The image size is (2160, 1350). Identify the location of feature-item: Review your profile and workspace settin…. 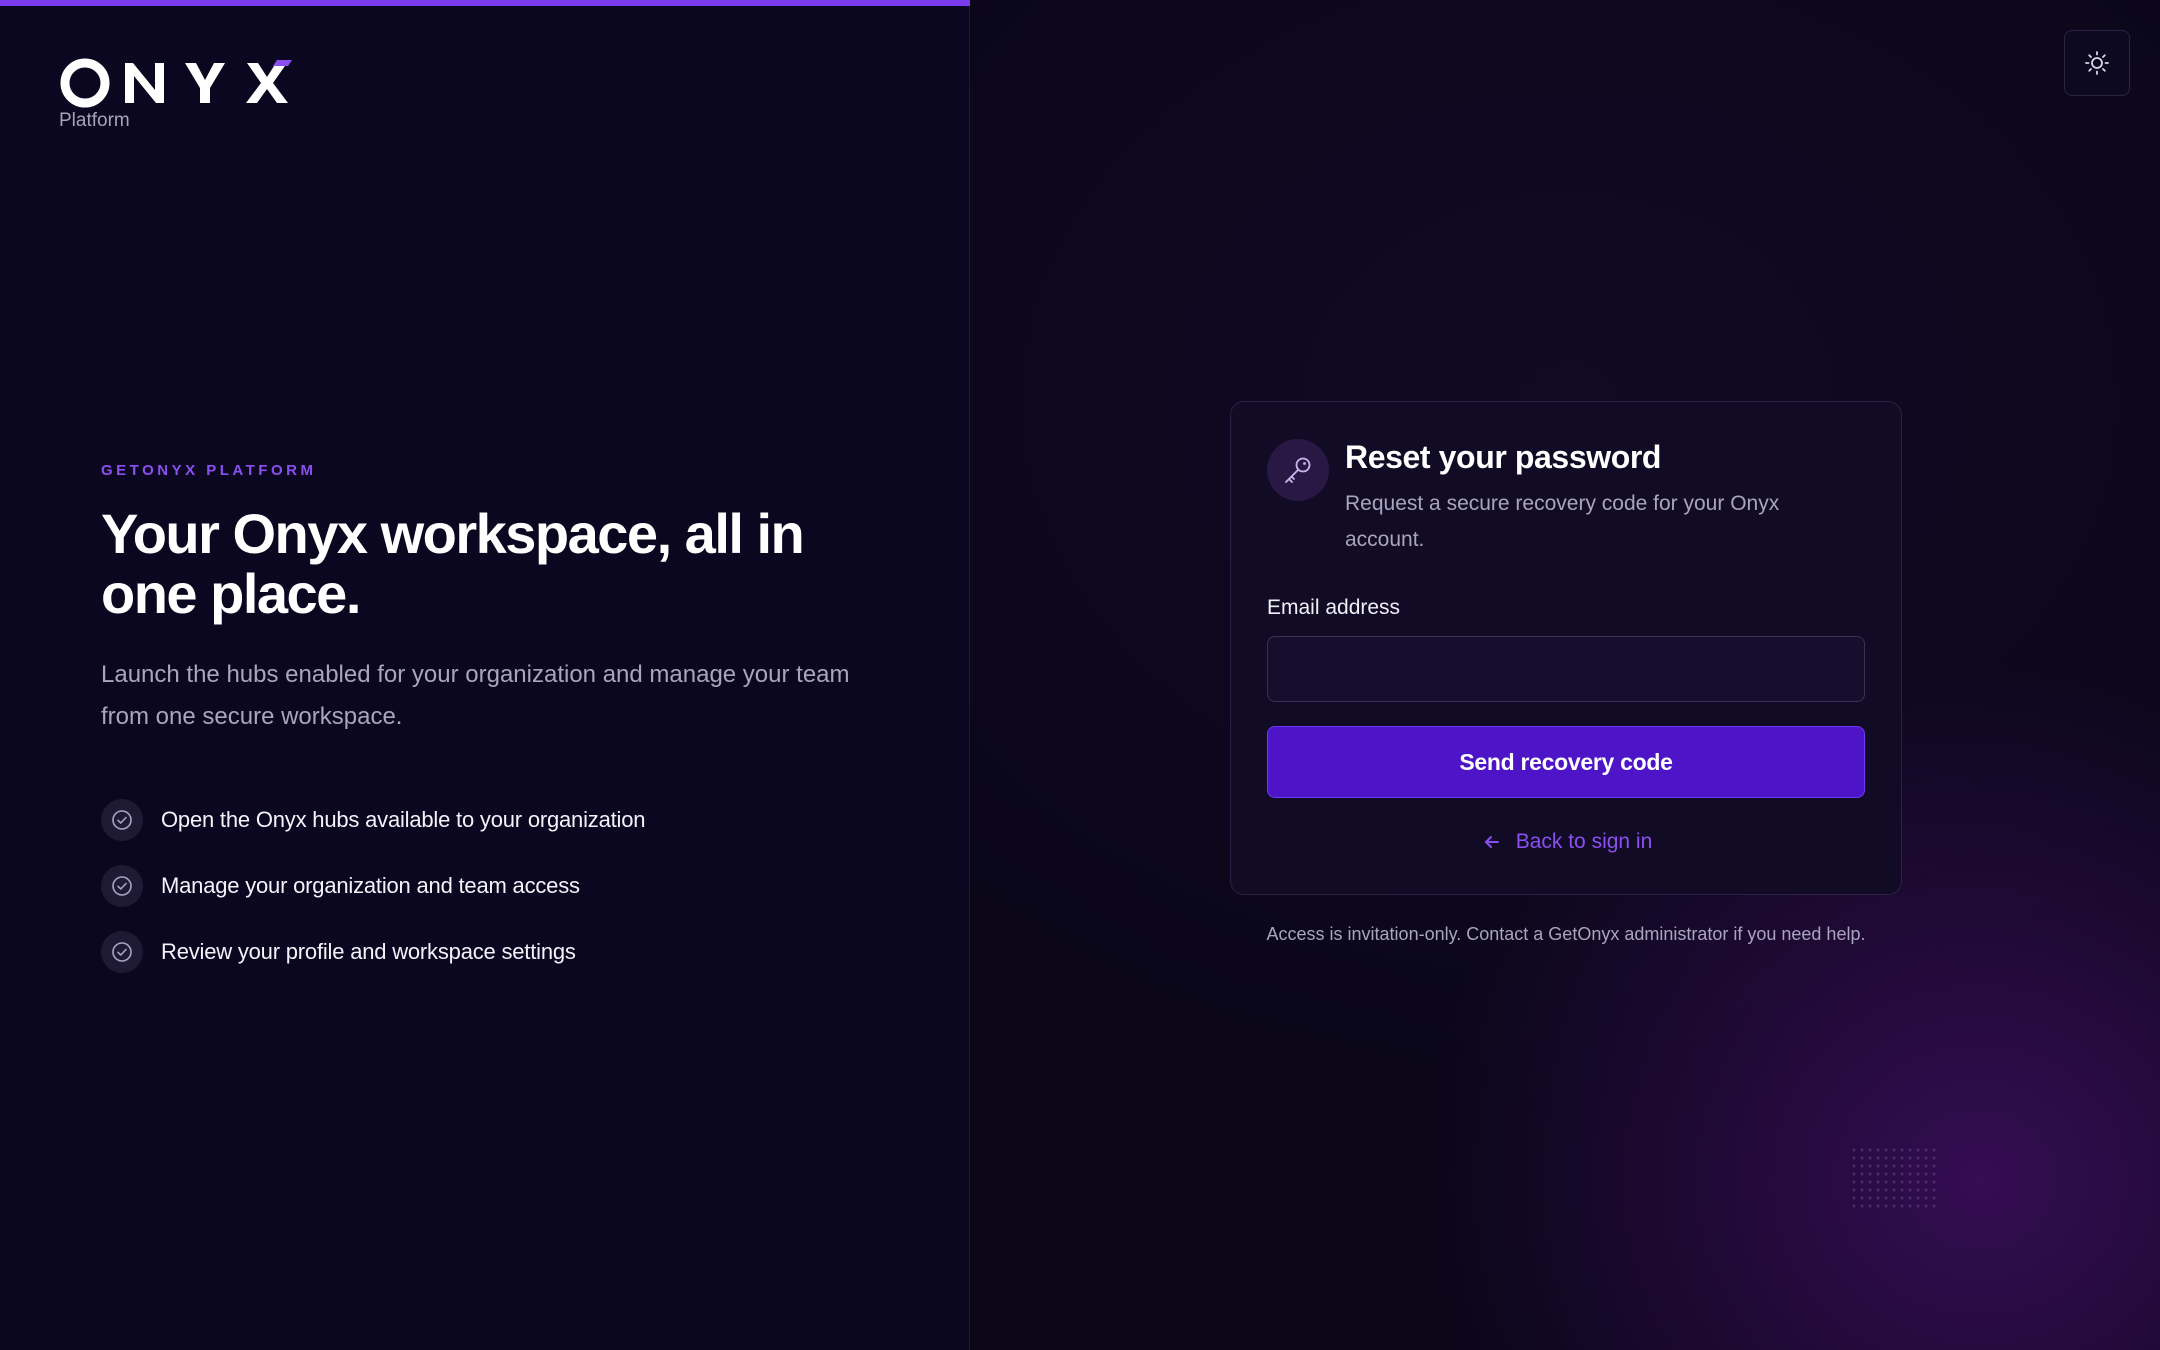
(501, 952).